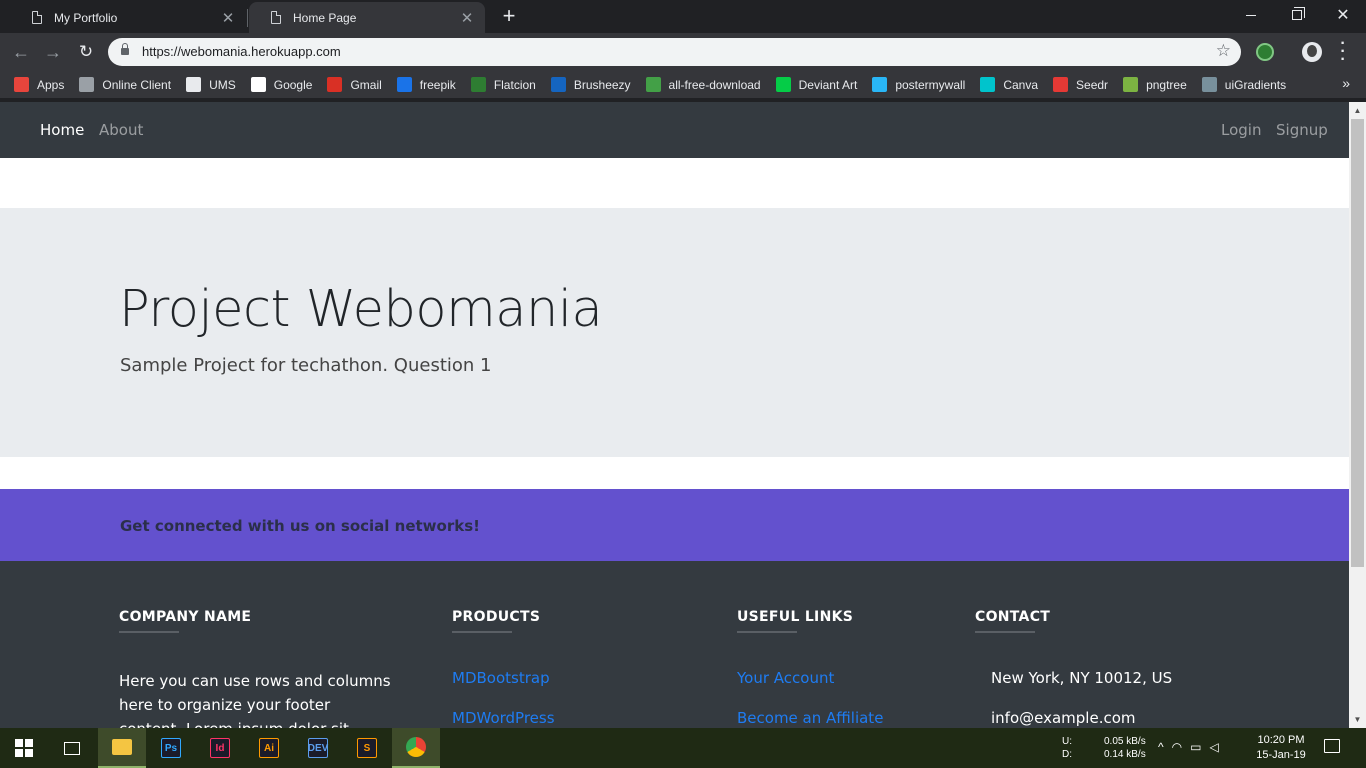 This screenshot has height=768, width=1366. Describe the element at coordinates (1125, 741) in the screenshot. I see `upload-rate: 0.05 kB/s` at that location.